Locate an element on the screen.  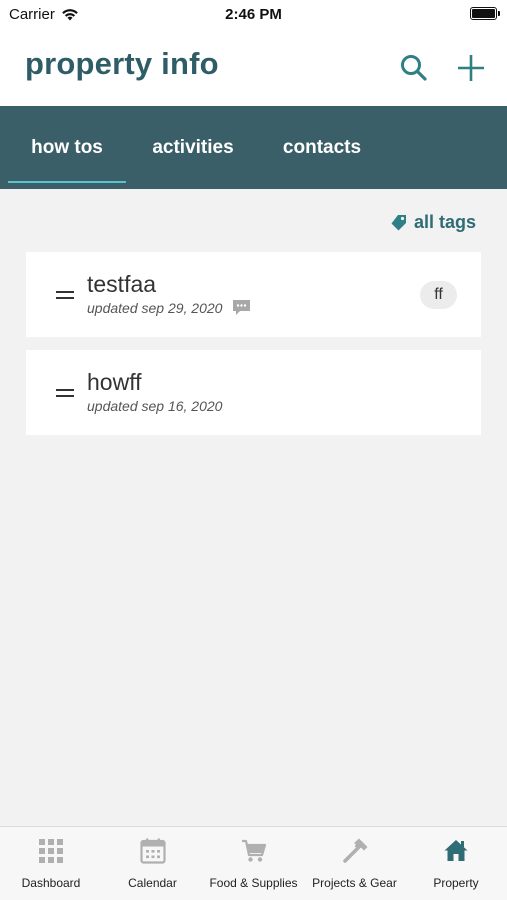
status-time: 2:46 PM is located at coordinates (253, 14).